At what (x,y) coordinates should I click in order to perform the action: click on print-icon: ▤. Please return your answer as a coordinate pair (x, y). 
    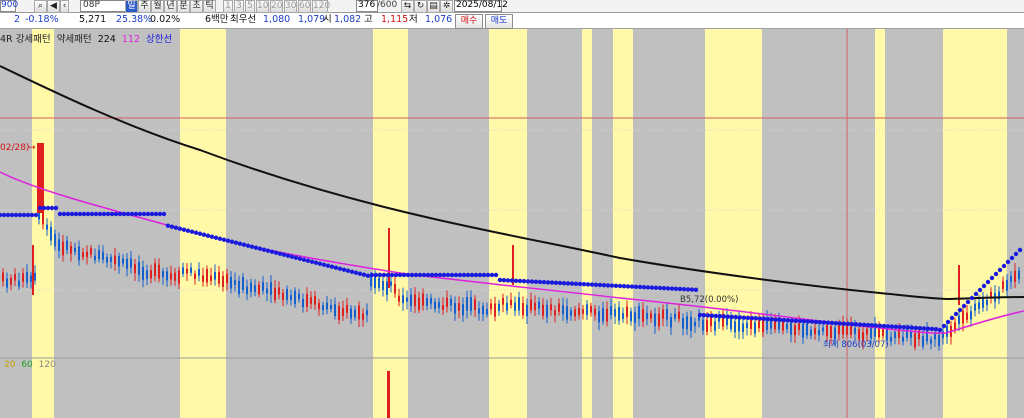
    Looking at the image, I should click on (433, 6).